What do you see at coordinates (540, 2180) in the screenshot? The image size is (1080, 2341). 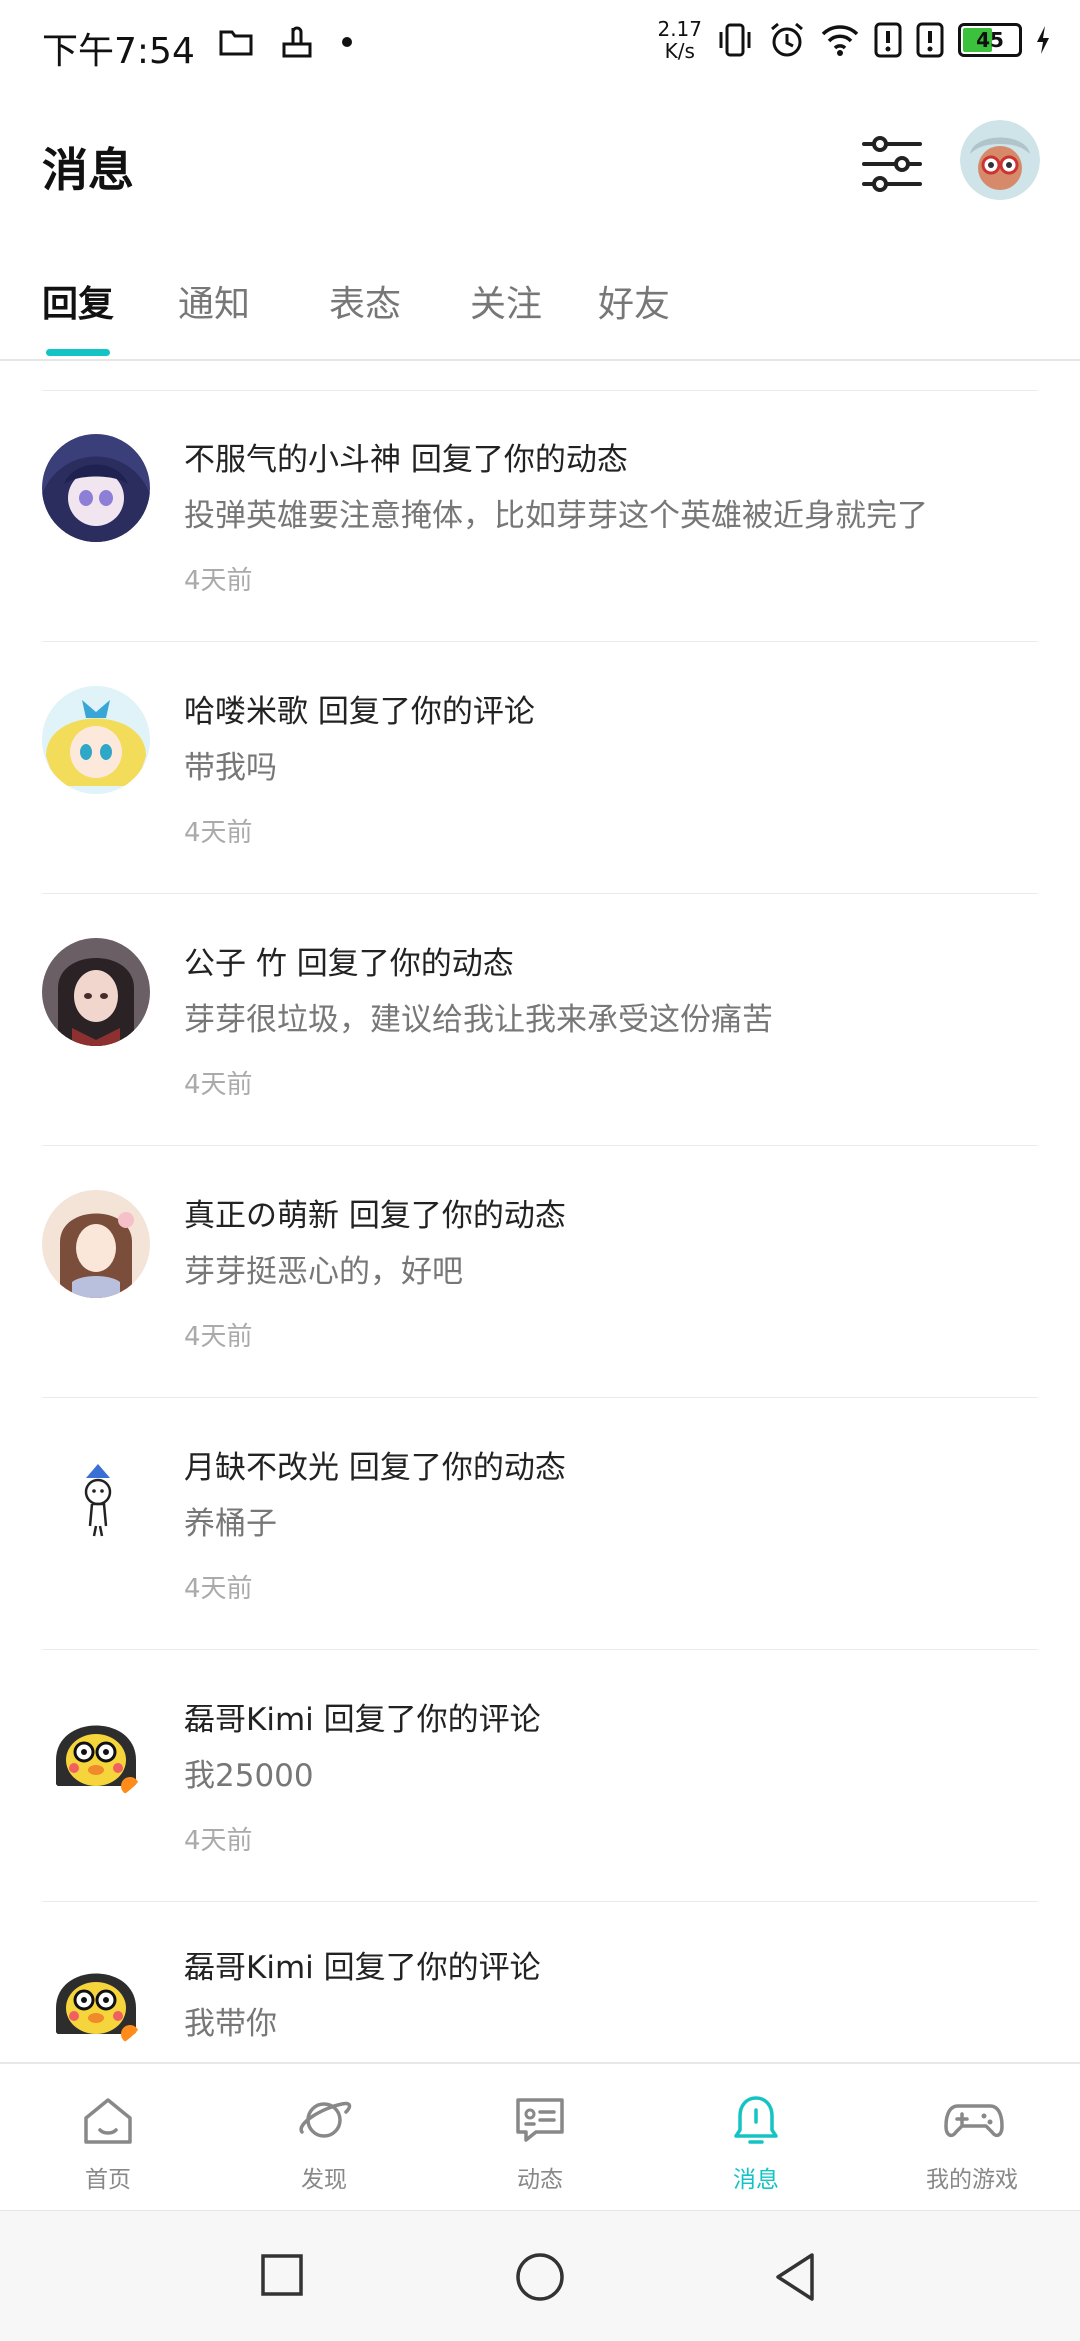 I see `nav-label: 动态` at bounding box center [540, 2180].